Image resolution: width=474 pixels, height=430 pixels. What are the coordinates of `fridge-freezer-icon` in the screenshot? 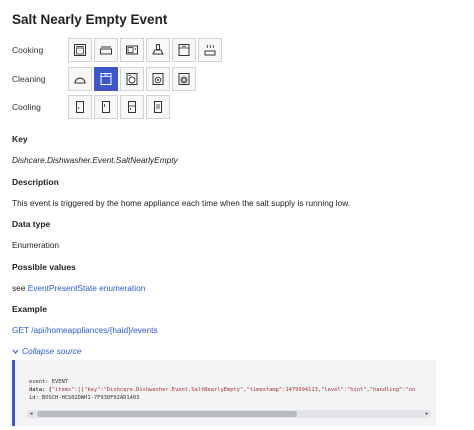 It's located at (132, 107).